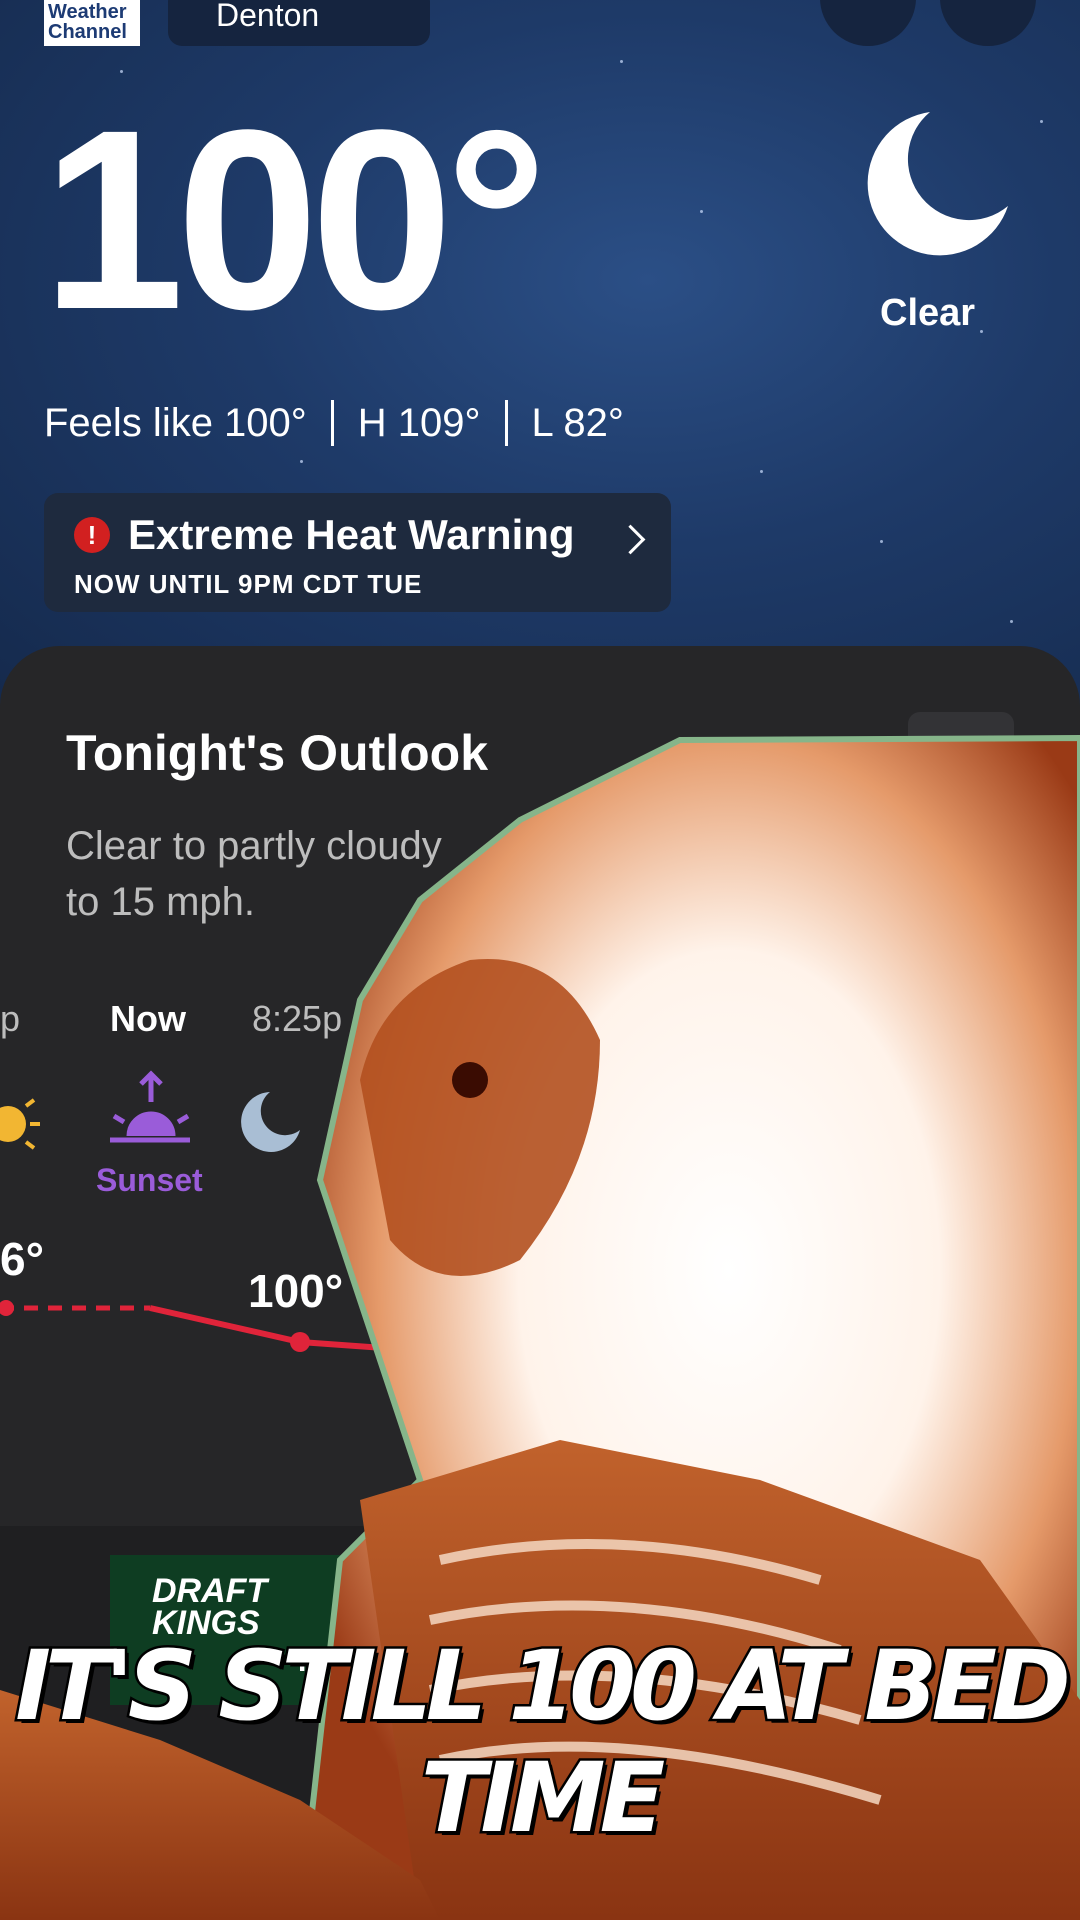 This screenshot has width=1080, height=1920. Describe the element at coordinates (268, 16) in the screenshot. I see `location-name: Denton` at that location.